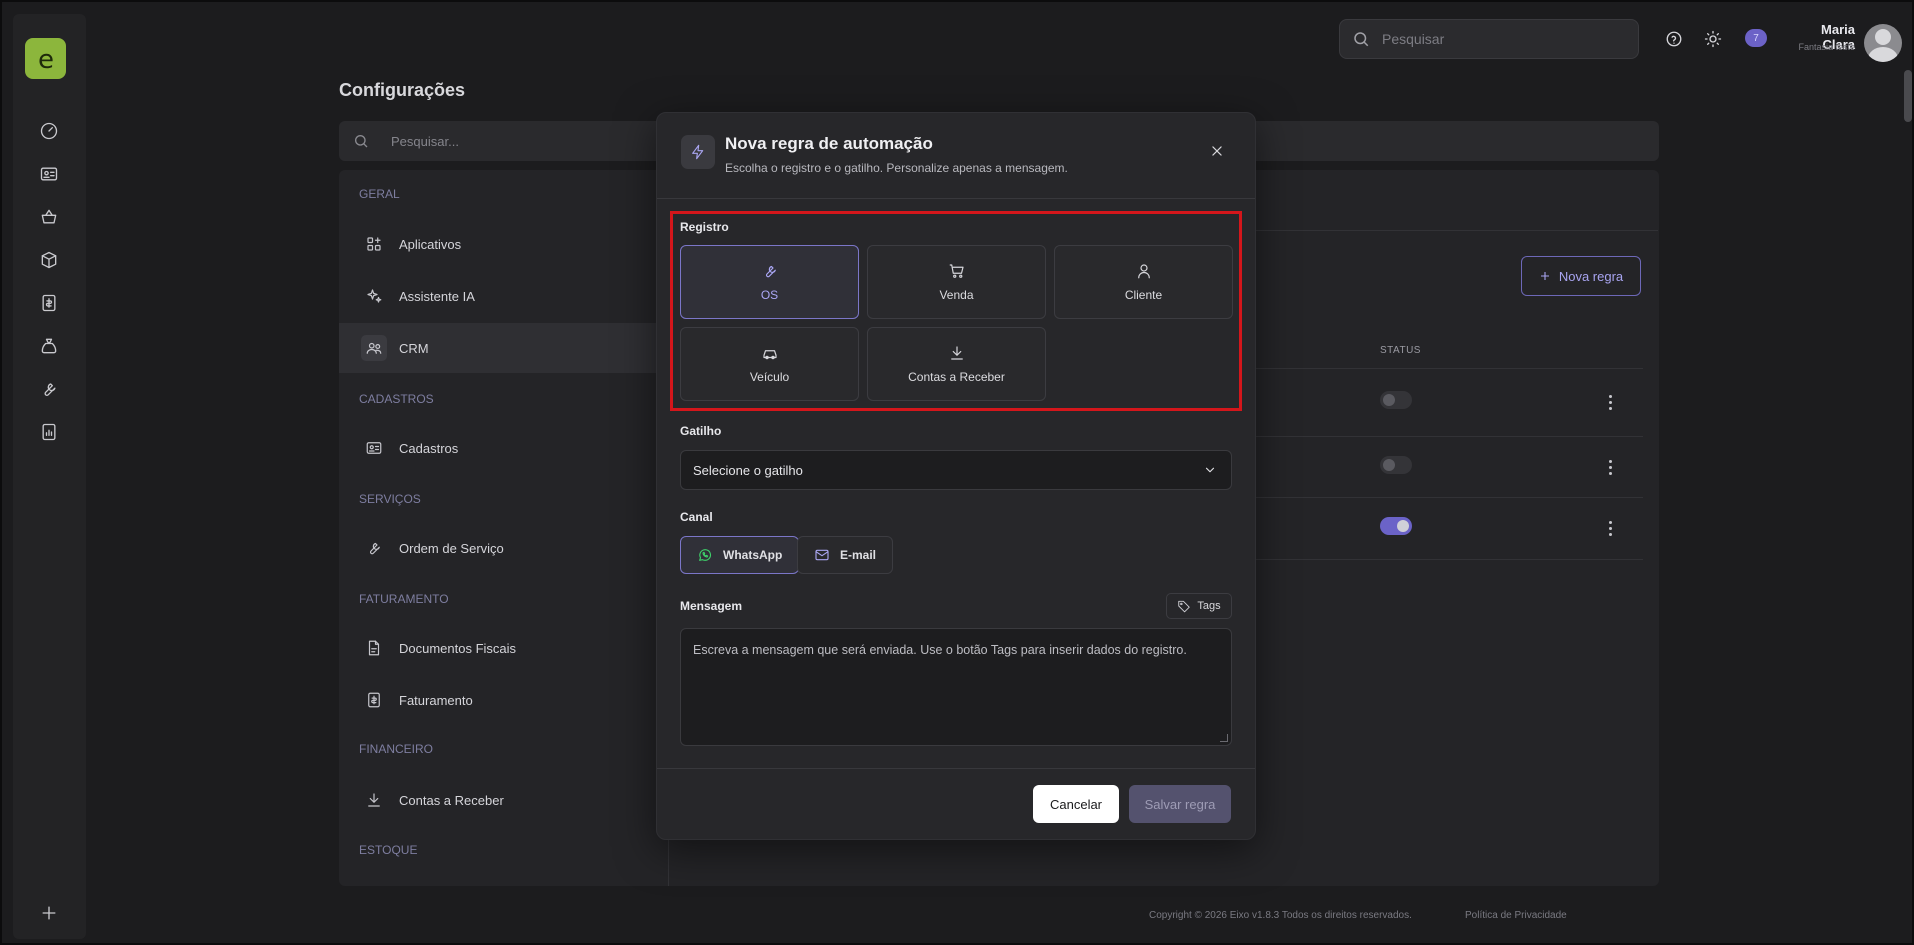 The width and height of the screenshot is (1914, 945). What do you see at coordinates (504, 448) in the screenshot?
I see `nav-item-cadastros: Cadastros` at bounding box center [504, 448].